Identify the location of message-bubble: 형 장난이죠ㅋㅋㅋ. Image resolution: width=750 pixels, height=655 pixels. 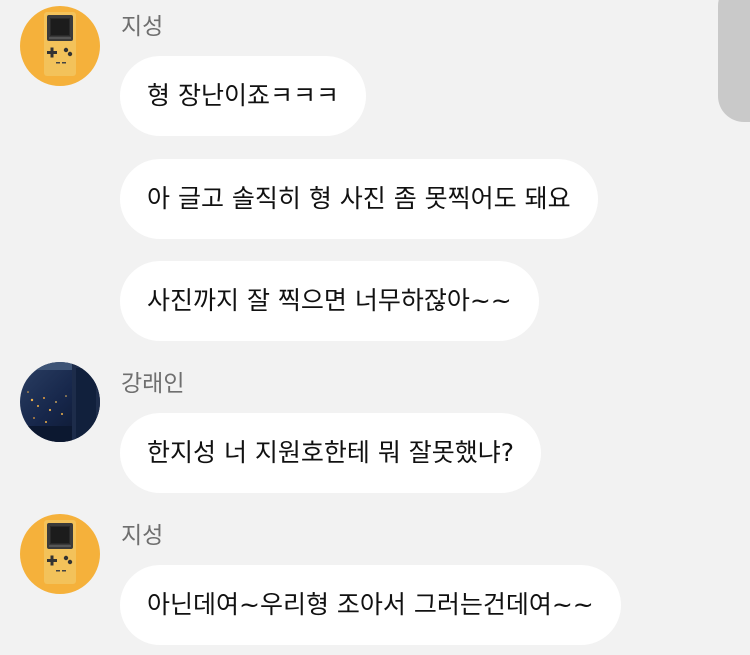
(243, 96).